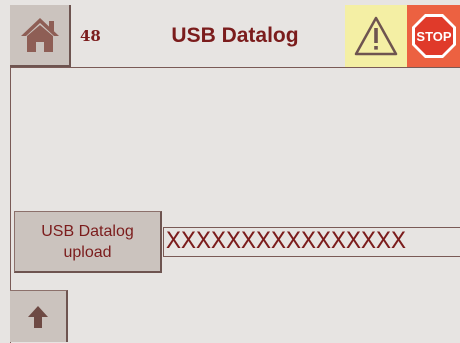  I want to click on warning-button, so click(376, 36).